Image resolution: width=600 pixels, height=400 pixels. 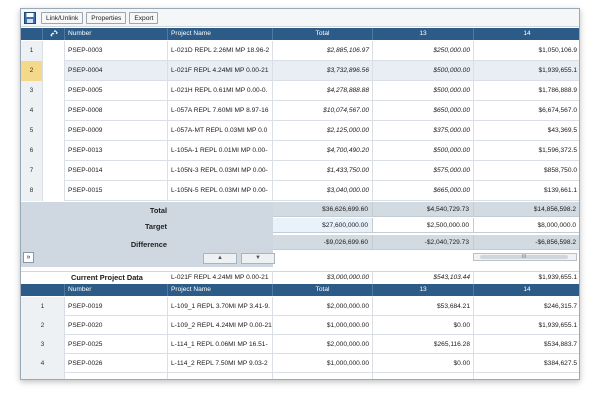 What do you see at coordinates (220, 191) in the screenshot?
I see `project-name-cell: L-105N-5 REPL 0.03MI MP 0.00-` at bounding box center [220, 191].